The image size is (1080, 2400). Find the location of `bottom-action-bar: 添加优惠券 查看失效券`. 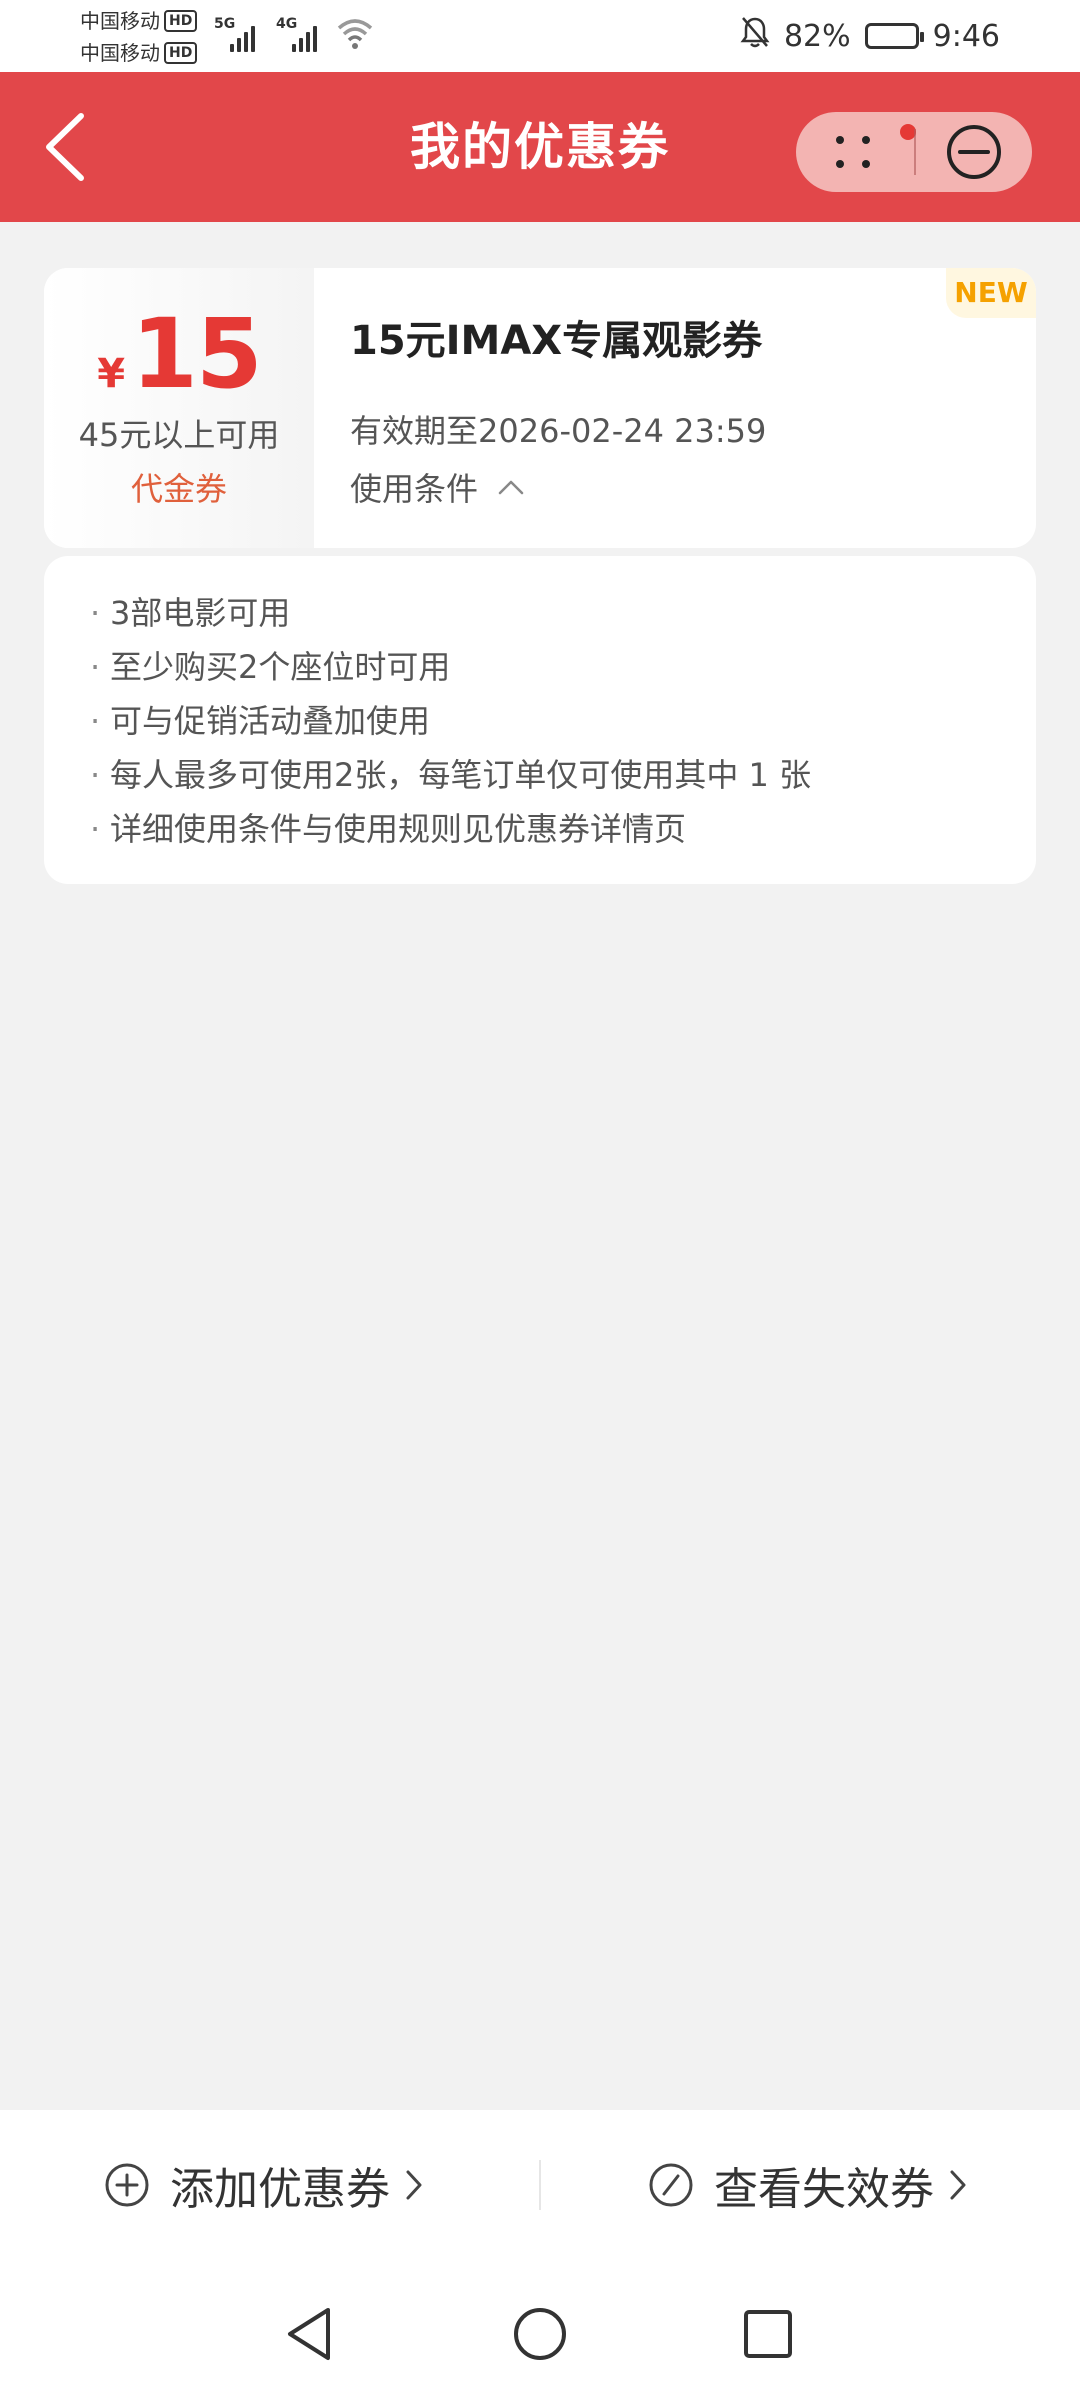

bottom-action-bar: 添加优惠券 查看失效券 is located at coordinates (540, 2185).